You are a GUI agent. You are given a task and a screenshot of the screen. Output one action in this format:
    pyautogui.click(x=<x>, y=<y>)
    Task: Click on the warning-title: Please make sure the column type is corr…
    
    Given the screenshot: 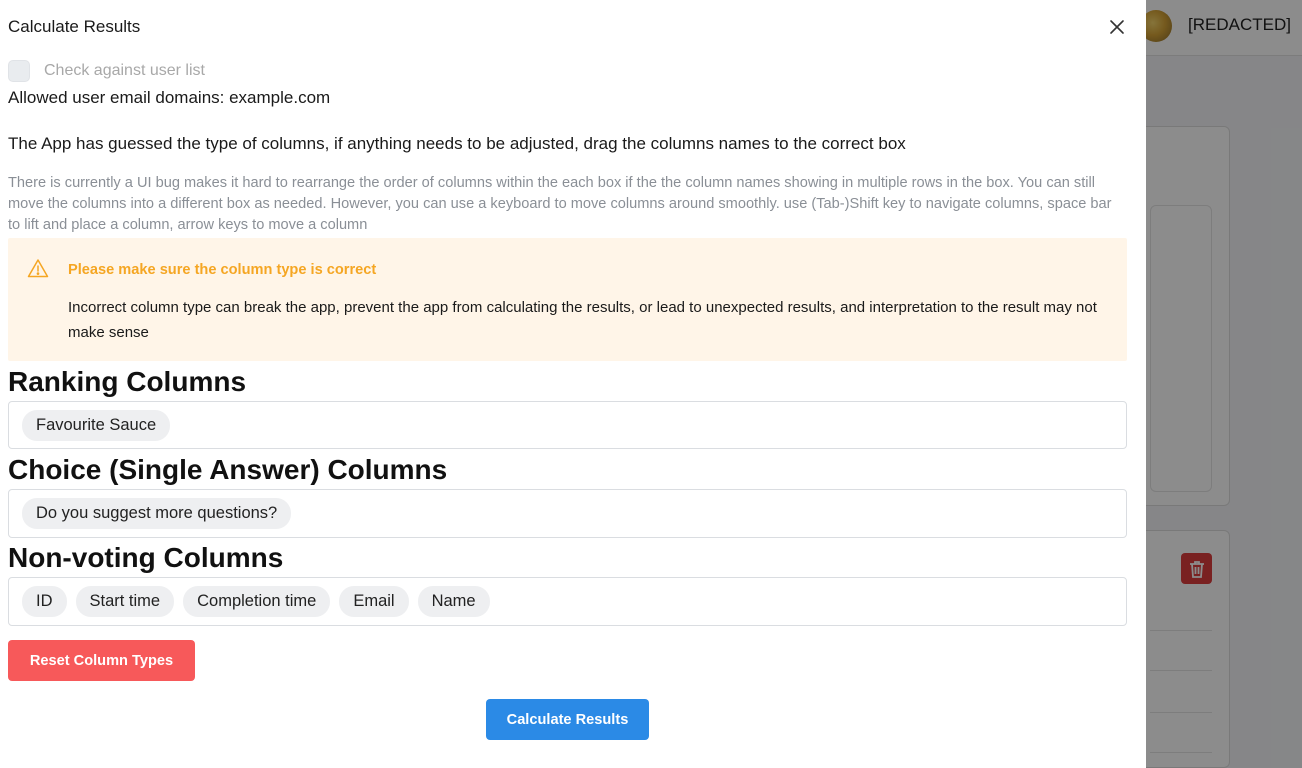 What is the action you would take?
    pyautogui.click(x=222, y=270)
    